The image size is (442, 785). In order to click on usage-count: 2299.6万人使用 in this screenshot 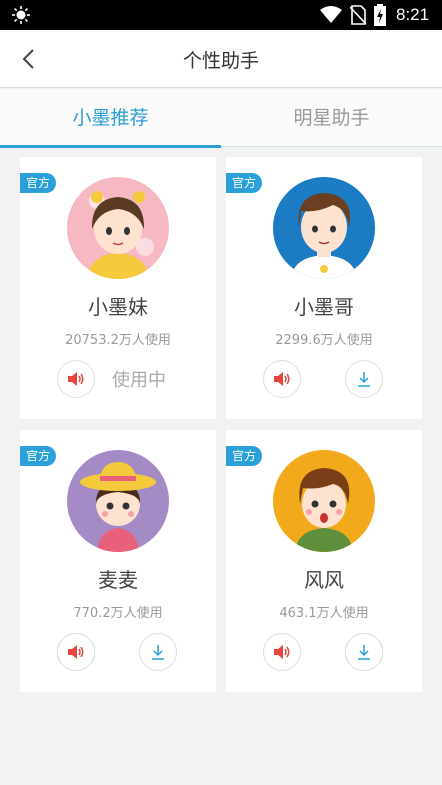, I will do `click(324, 340)`.